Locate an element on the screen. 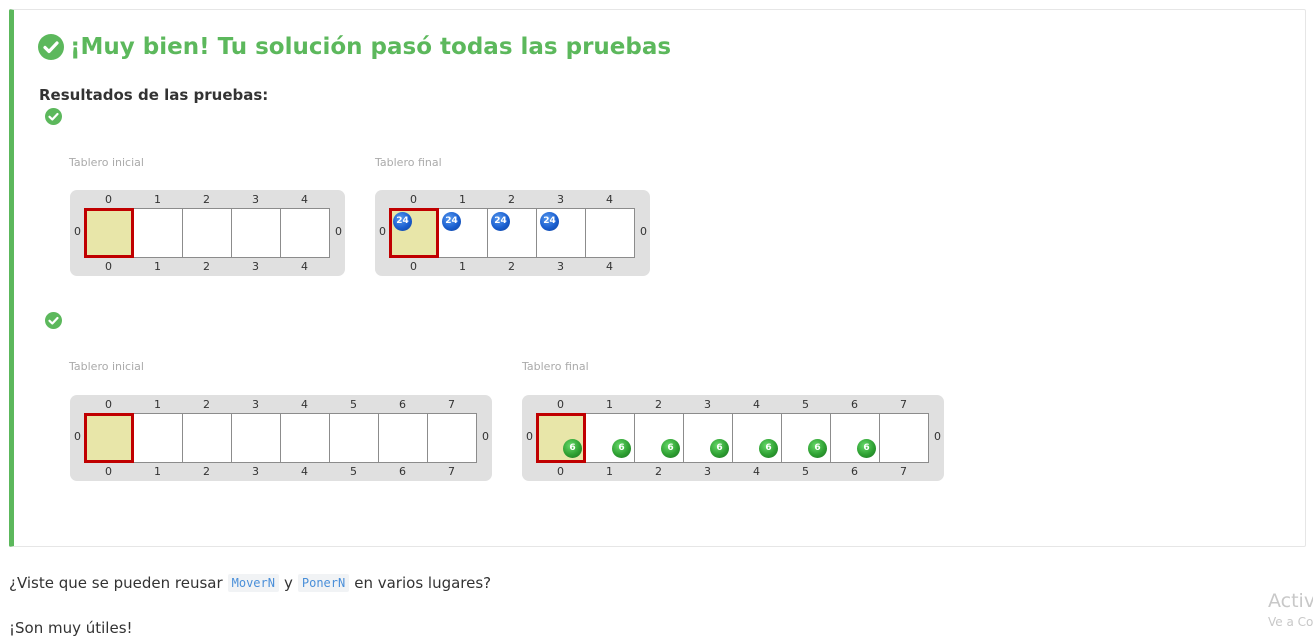 The width and height of the screenshot is (1313, 640). test-1-passed-icon is located at coordinates (53, 116).